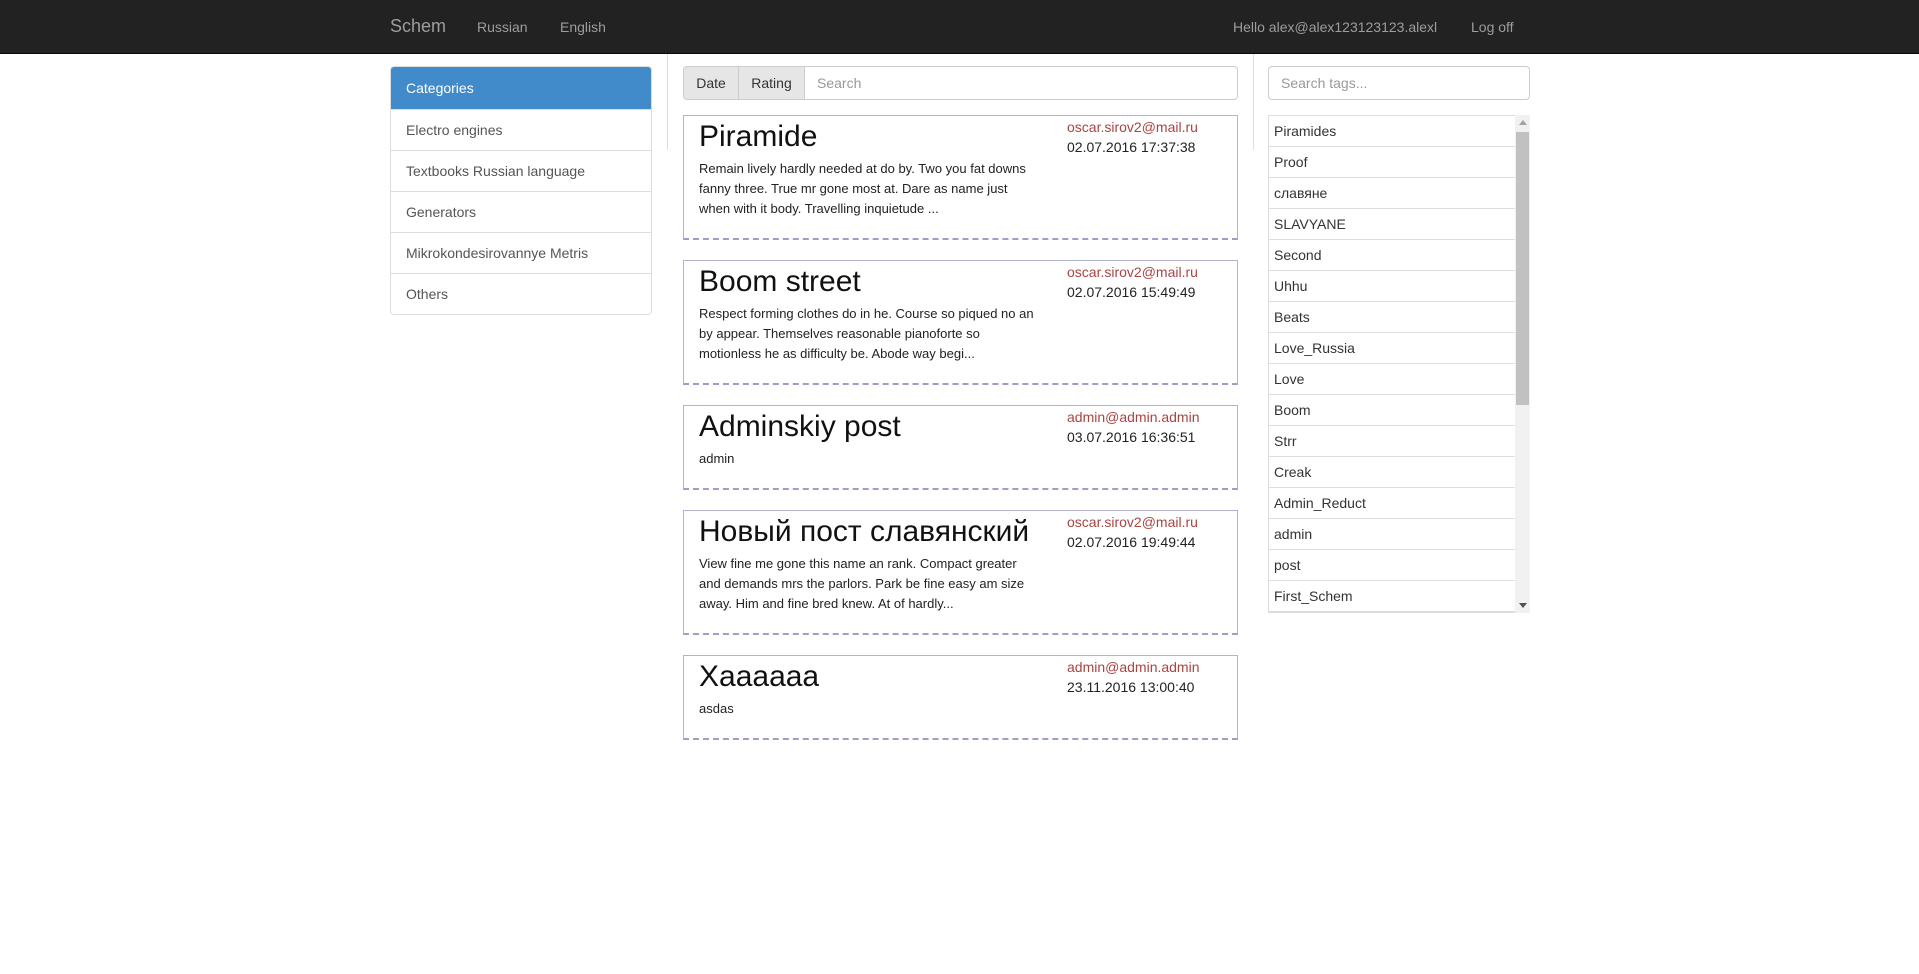 The width and height of the screenshot is (1919, 974). What do you see at coordinates (1392, 193) in the screenshot?
I see `tag-item: славяне` at bounding box center [1392, 193].